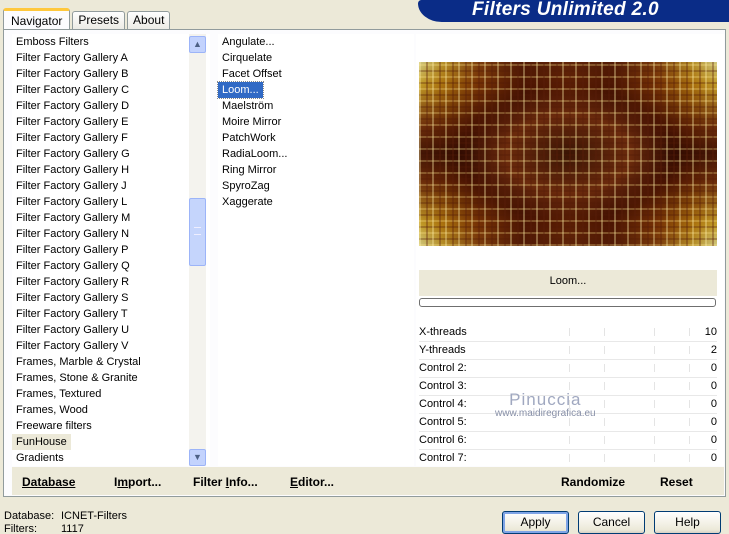 Image resolution: width=729 pixels, height=534 pixels. I want to click on filter-row: SpyroZag, so click(316, 186).